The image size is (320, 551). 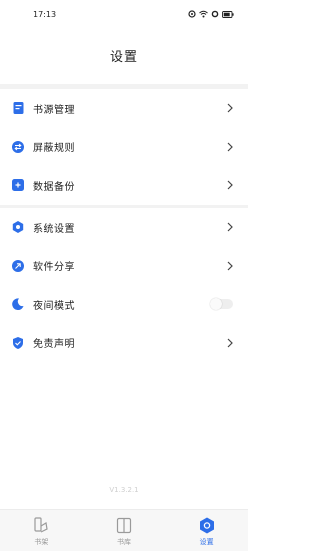 I want to click on menu-item-label: 屏蔽规则, so click(x=54, y=149).